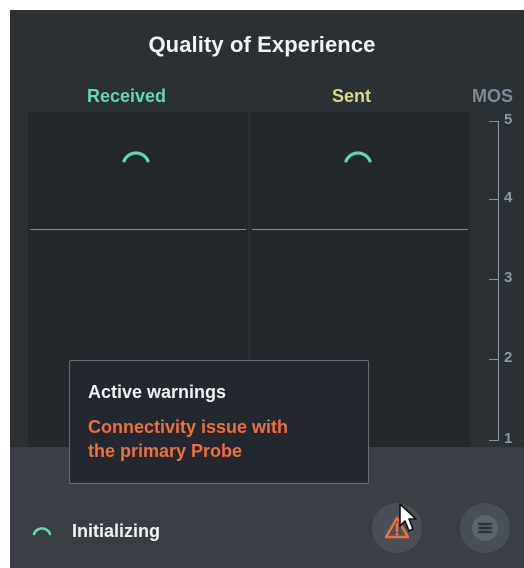 This screenshot has height=568, width=524. Describe the element at coordinates (127, 96) in the screenshot. I see `received-column-label: Received` at that location.